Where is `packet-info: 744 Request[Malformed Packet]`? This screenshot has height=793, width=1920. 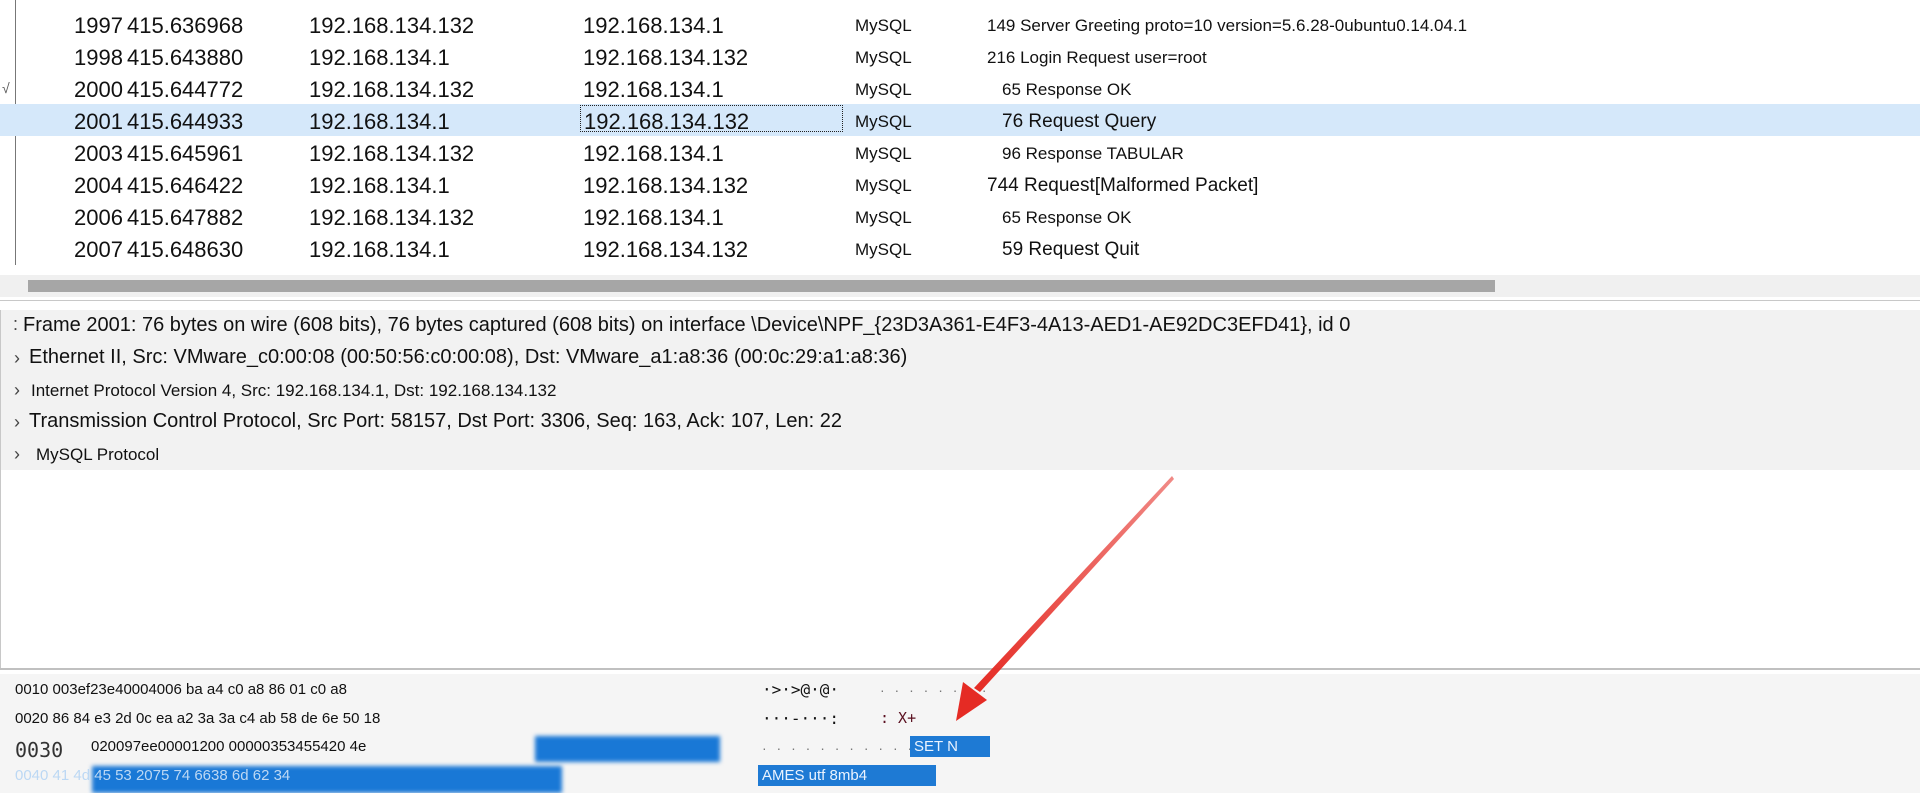
packet-info: 744 Request[Malformed Packet] is located at coordinates (1123, 185).